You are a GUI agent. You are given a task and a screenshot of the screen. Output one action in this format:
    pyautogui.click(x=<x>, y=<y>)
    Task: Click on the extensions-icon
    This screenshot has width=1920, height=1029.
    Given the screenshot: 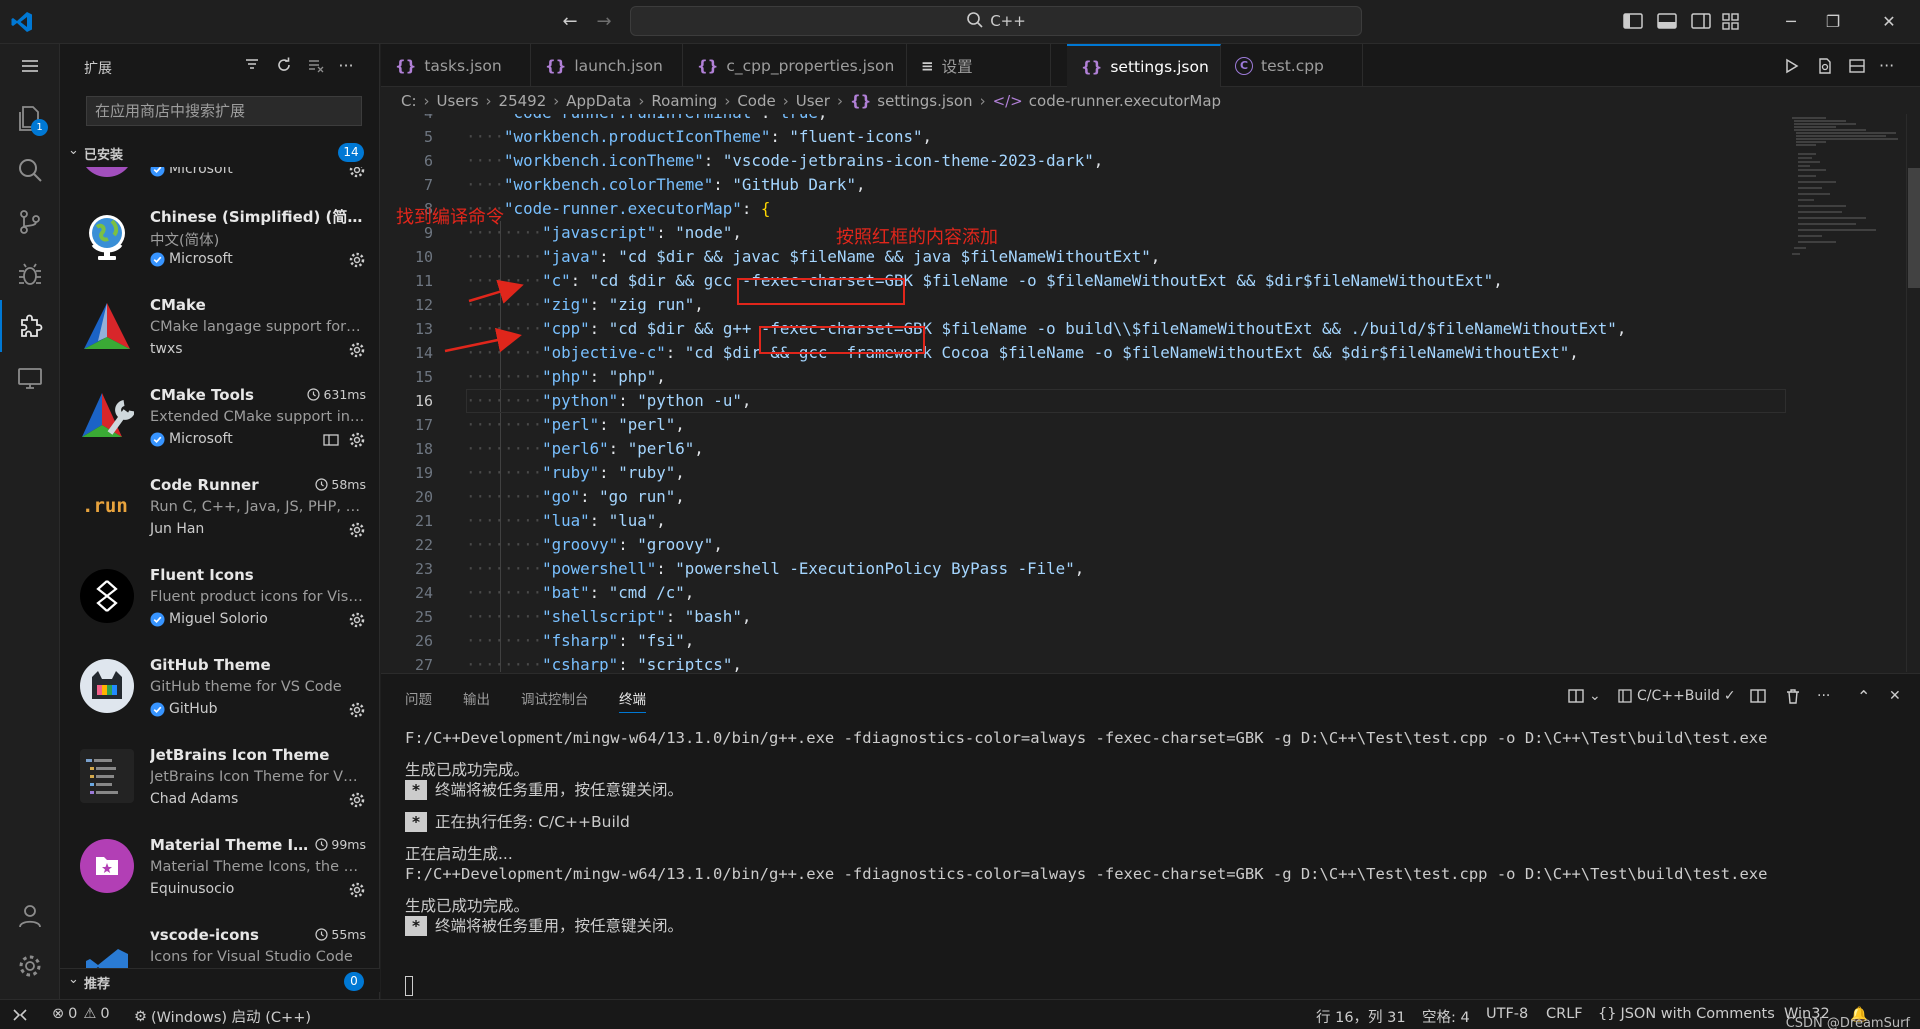 What is the action you would take?
    pyautogui.click(x=30, y=326)
    